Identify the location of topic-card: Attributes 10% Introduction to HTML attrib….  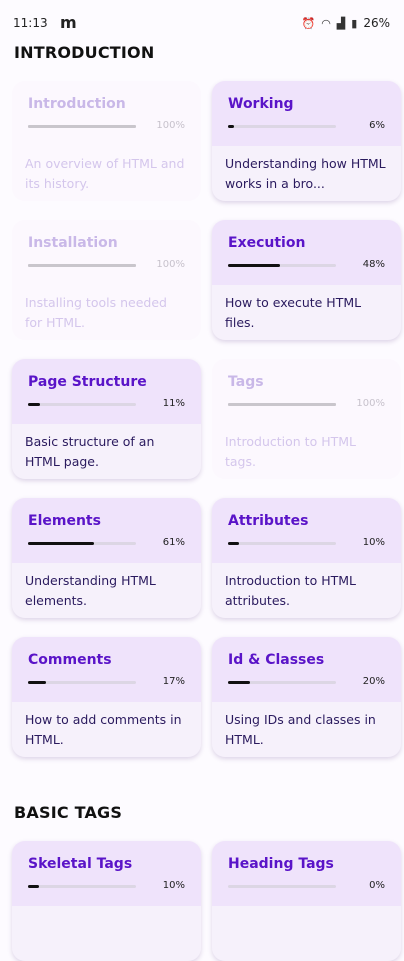
(306, 558).